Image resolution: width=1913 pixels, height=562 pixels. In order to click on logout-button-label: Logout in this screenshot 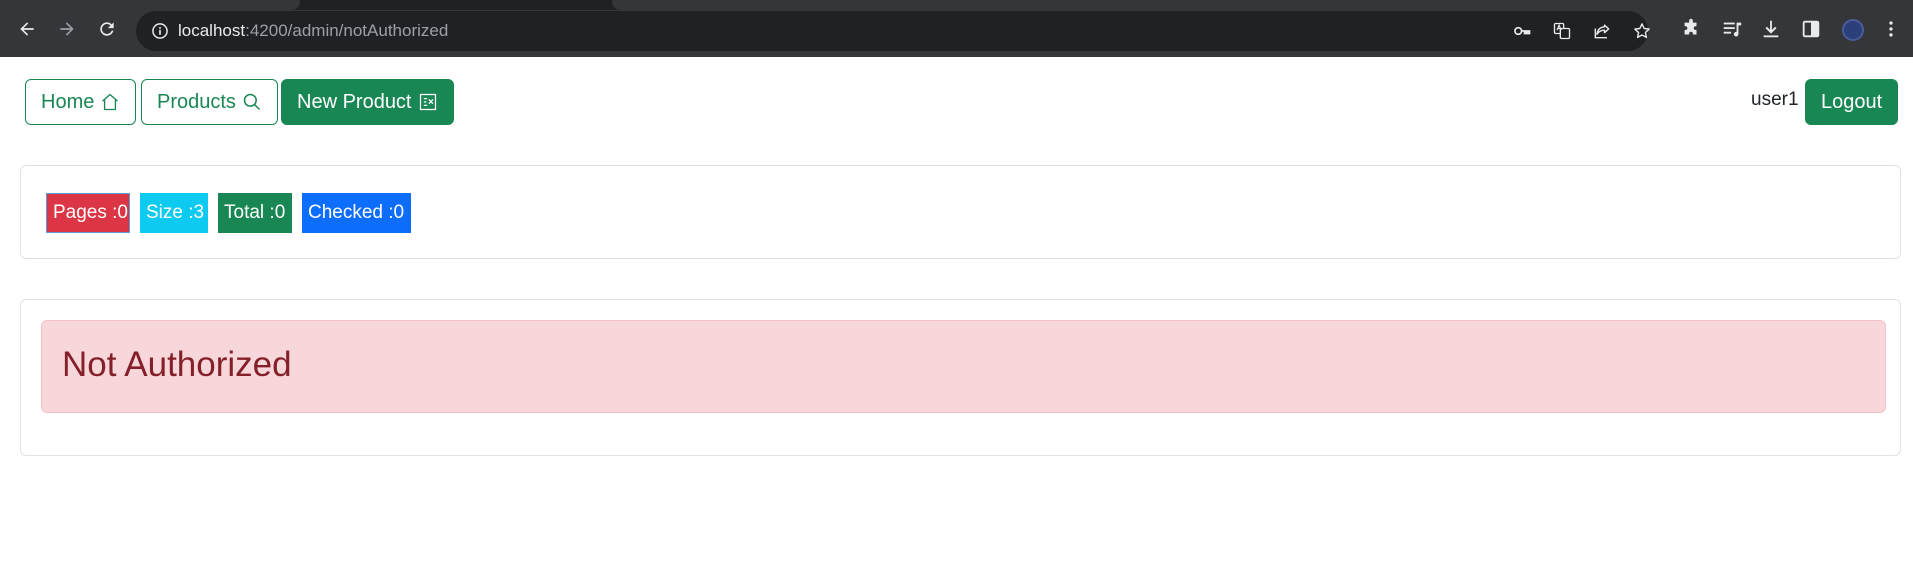, I will do `click(1852, 101)`.